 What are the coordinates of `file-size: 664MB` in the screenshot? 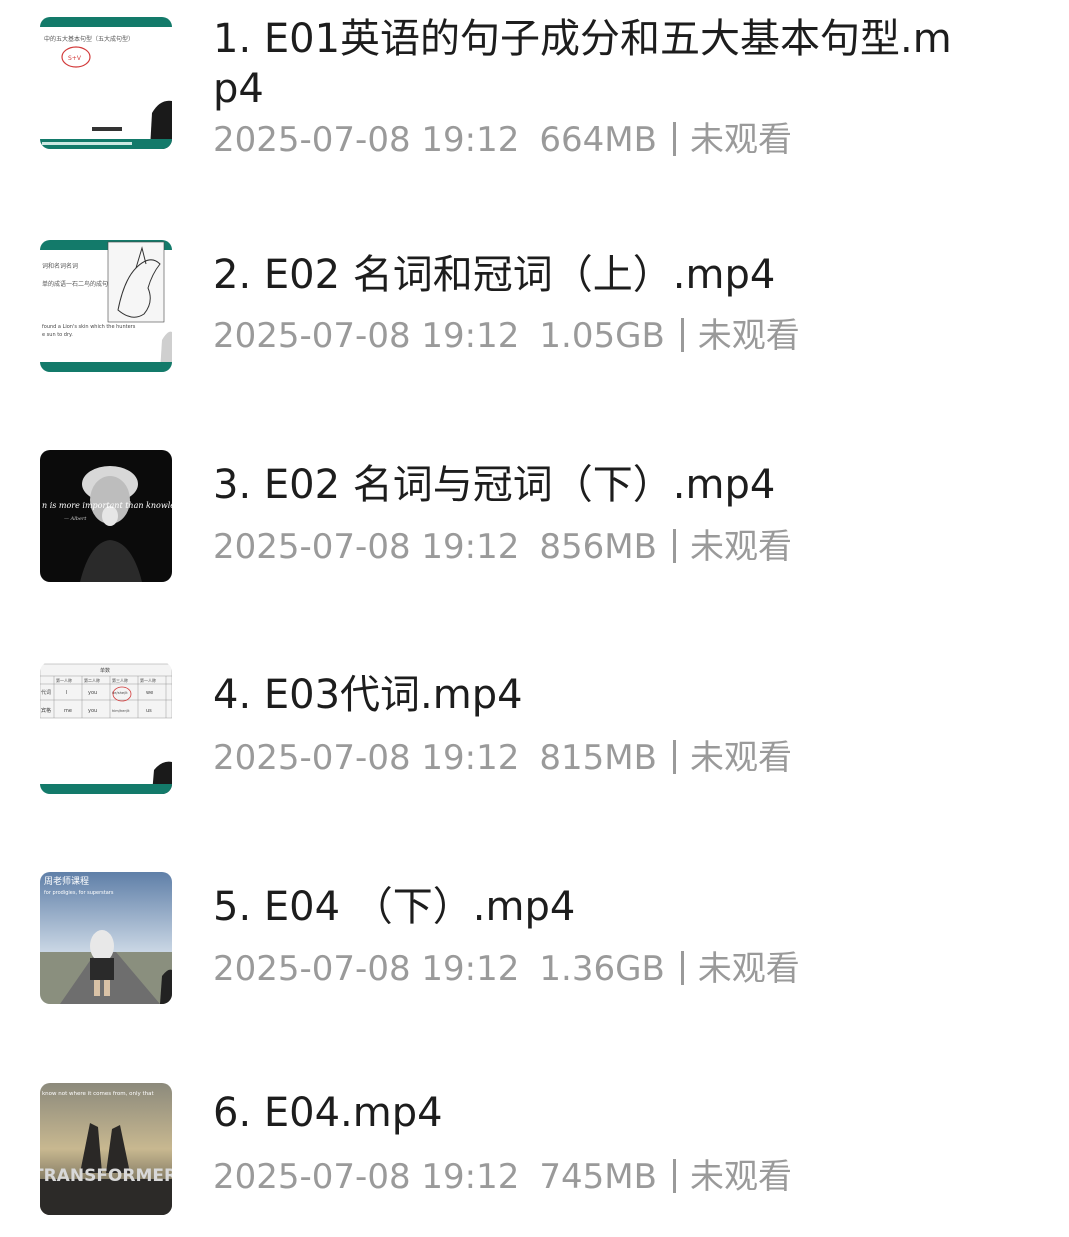 It's located at (598, 140).